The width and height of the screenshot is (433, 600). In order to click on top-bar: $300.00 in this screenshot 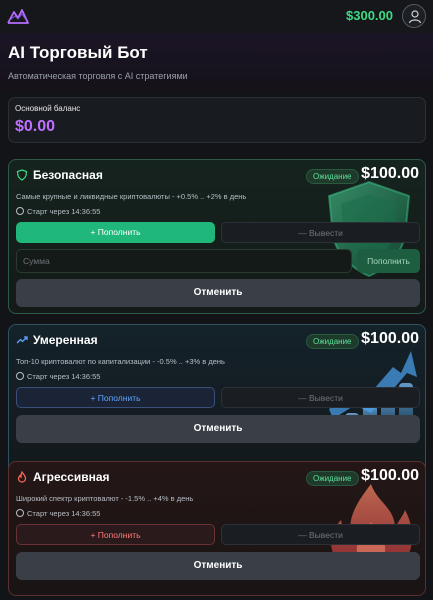, I will do `click(216, 16)`.